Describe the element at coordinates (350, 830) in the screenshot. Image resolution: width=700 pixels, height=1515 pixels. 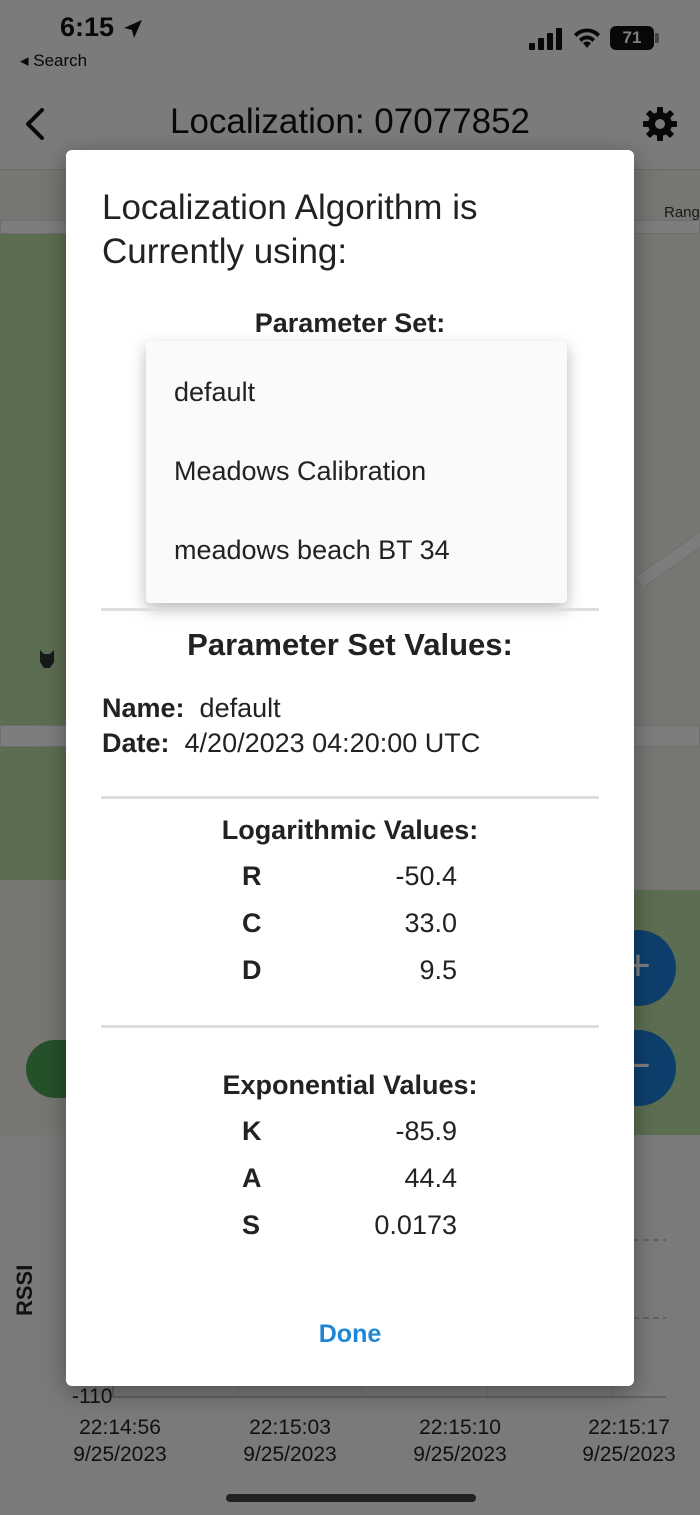
I see `logarithmic-values-title: Logarithmic Values:` at that location.